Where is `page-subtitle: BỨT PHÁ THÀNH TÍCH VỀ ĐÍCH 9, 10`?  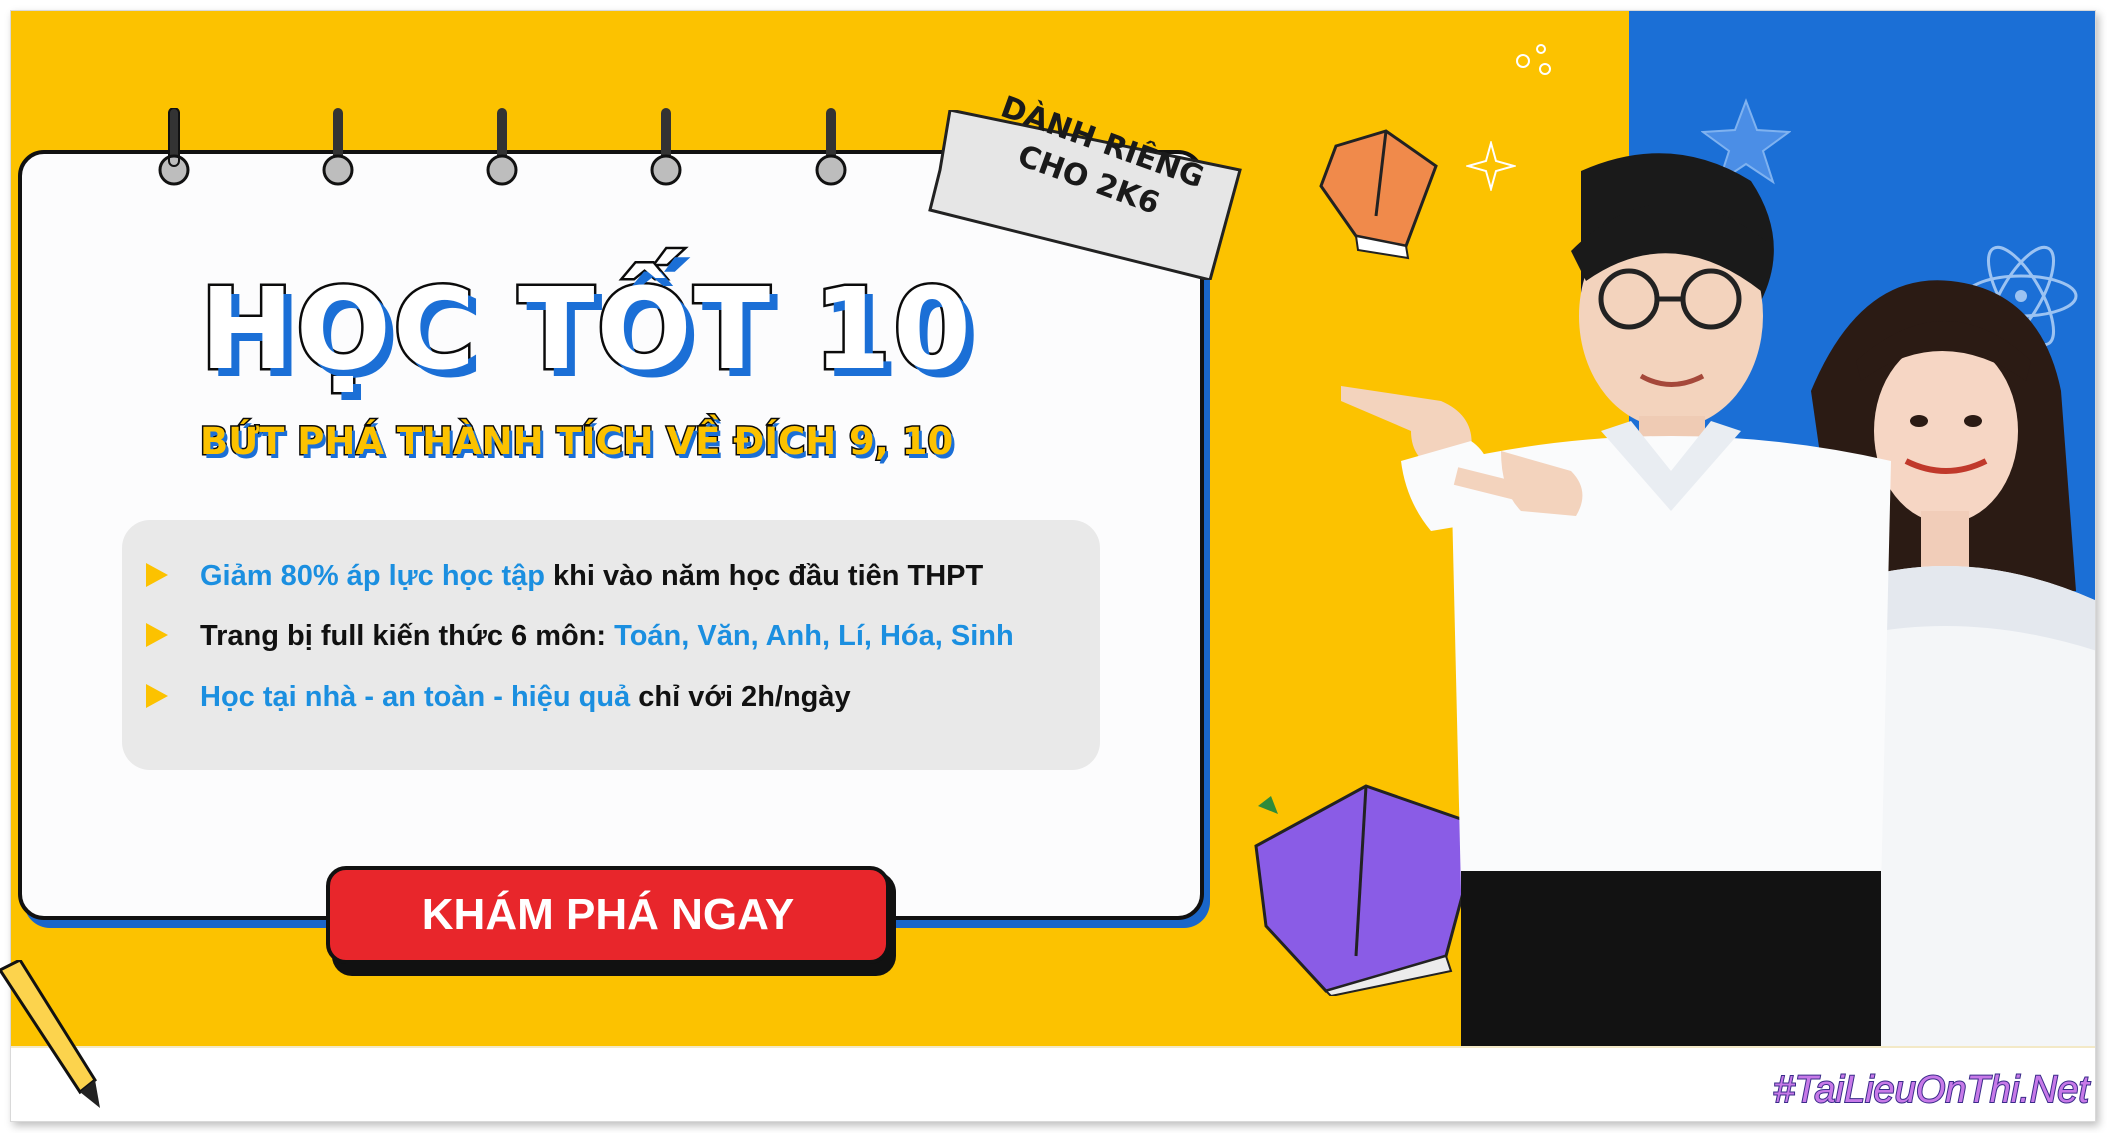
page-subtitle: BỨT PHÁ THÀNH TÍCH VỀ ĐÍCH 9, 10 is located at coordinates (577, 442).